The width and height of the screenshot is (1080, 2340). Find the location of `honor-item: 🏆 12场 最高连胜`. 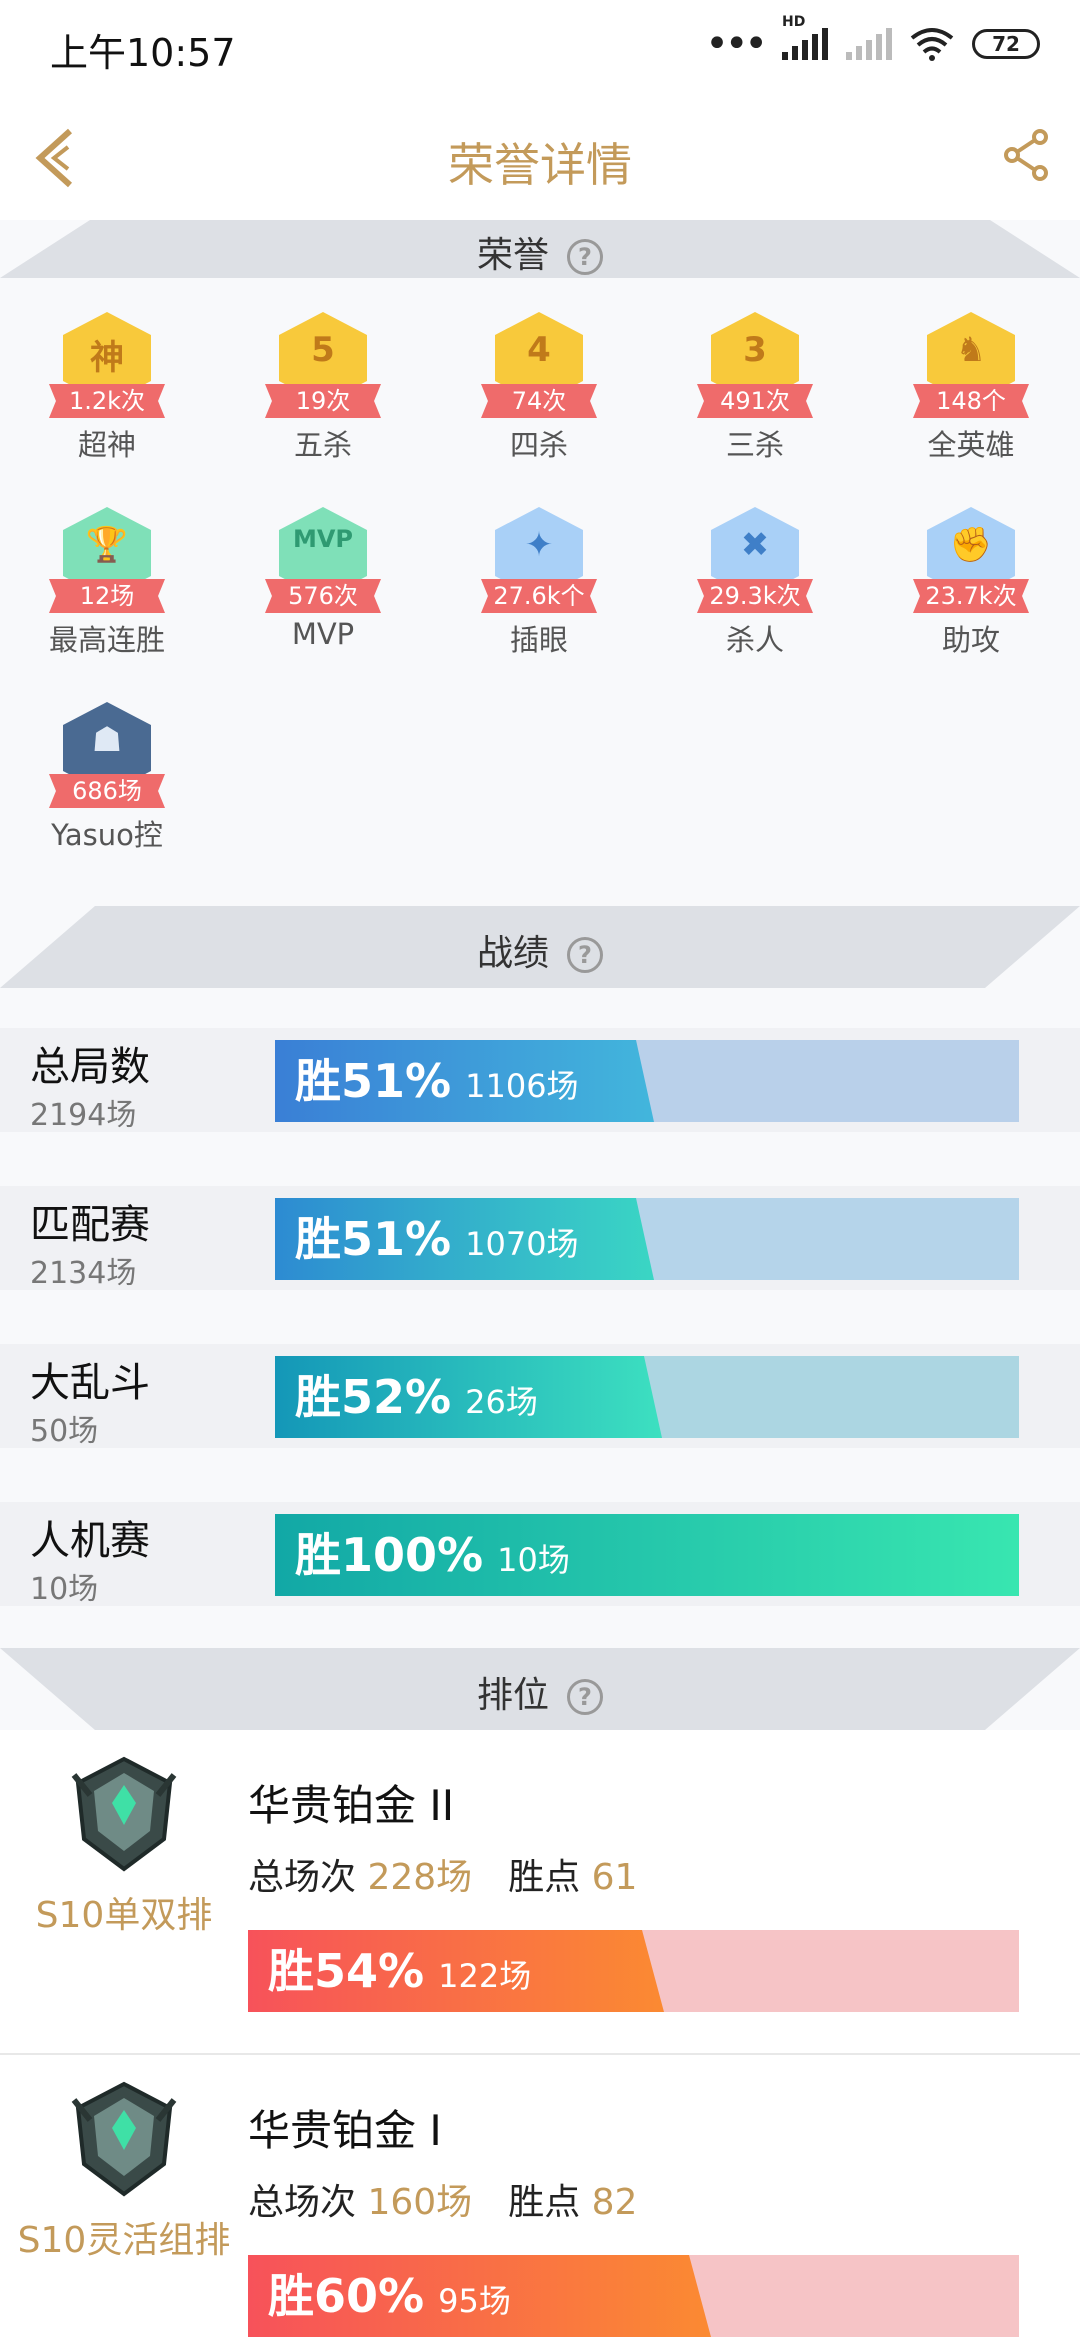

honor-item: 🏆 12场 最高连胜 is located at coordinates (107, 581).